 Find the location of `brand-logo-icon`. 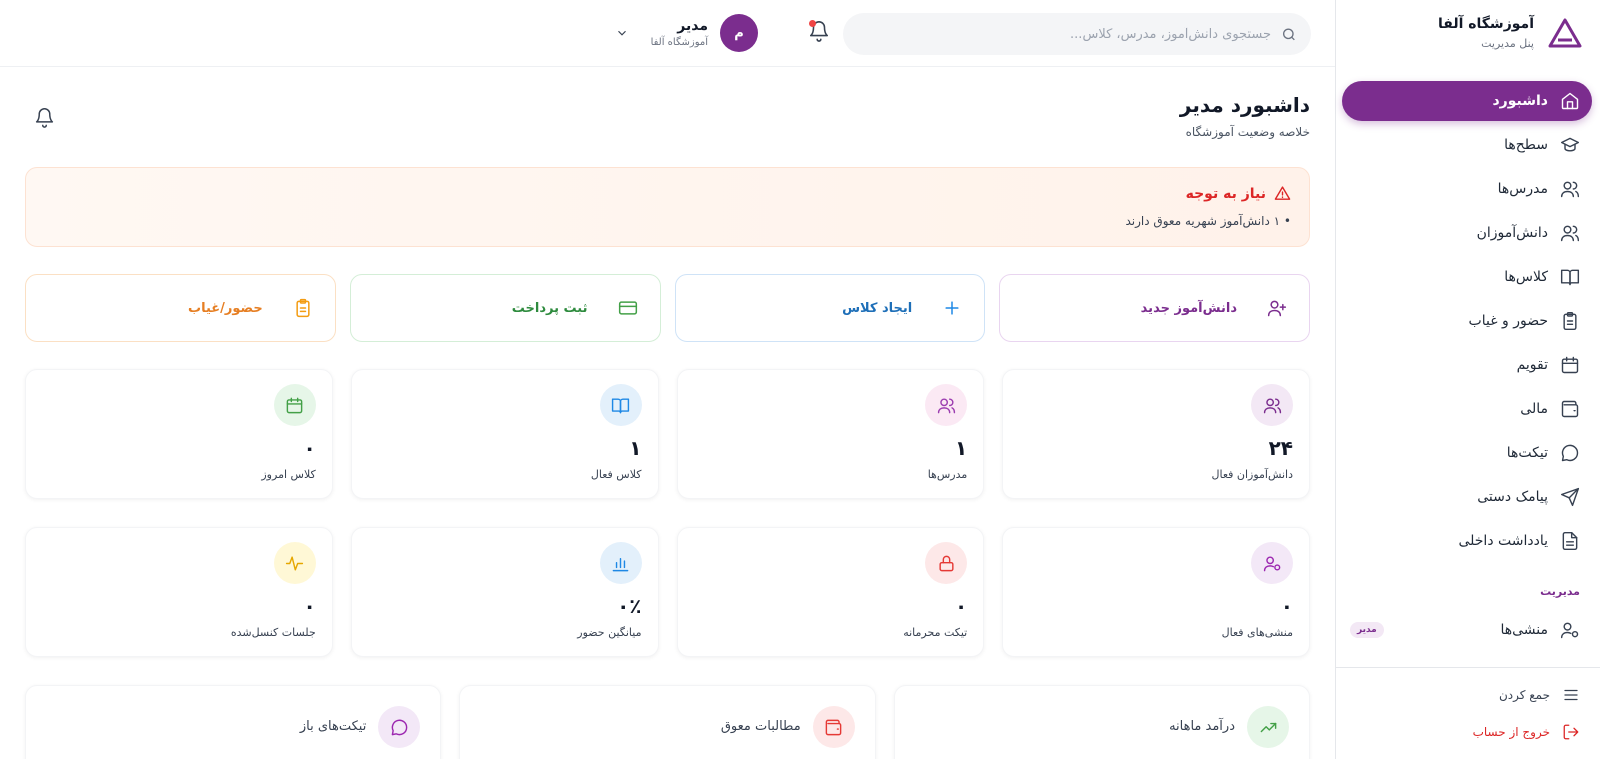

brand-logo-icon is located at coordinates (1565, 33).